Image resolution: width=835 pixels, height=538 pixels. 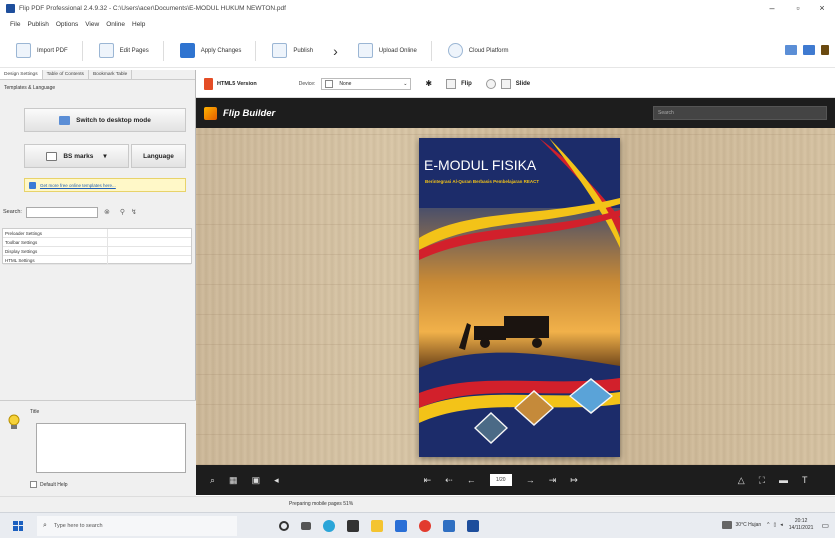 What do you see at coordinates (208, 83) in the screenshot?
I see `html5-icon` at bounding box center [208, 83].